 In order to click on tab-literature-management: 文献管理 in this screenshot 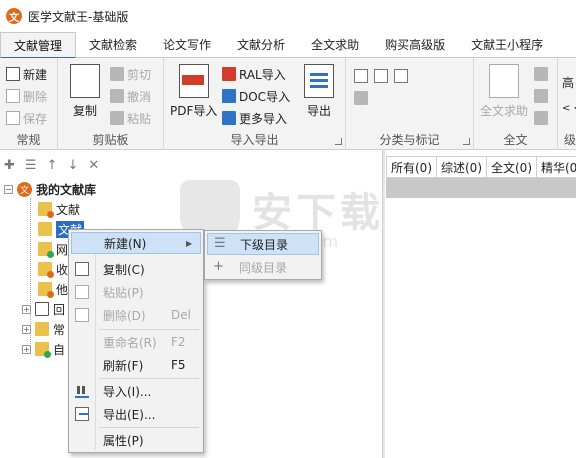, I will do `click(38, 45)`.